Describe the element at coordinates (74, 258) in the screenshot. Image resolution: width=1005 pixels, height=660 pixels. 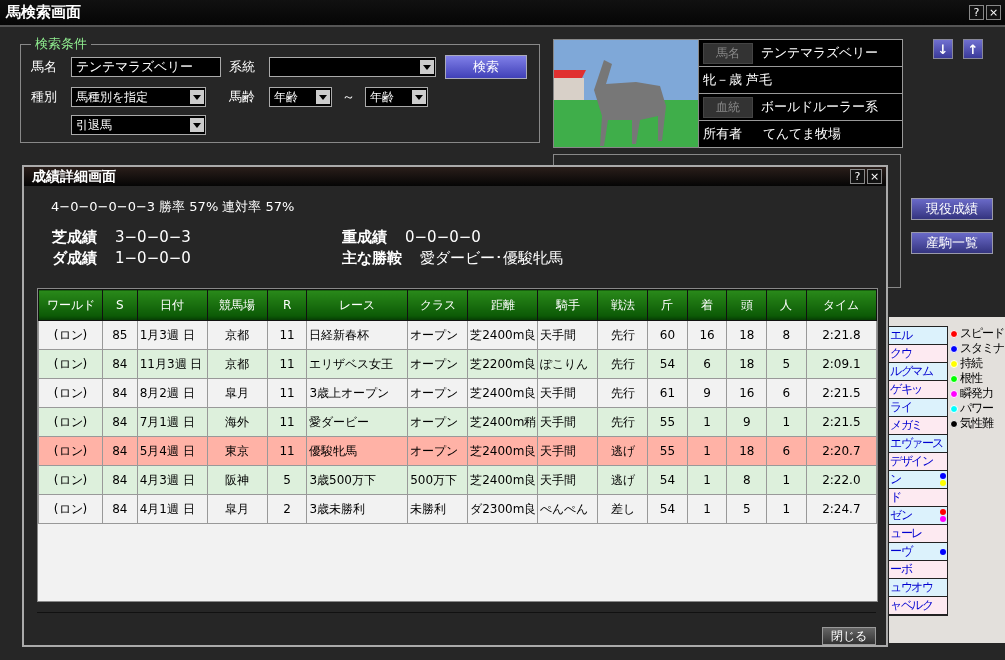
I see `stat-label: ダ成績` at that location.